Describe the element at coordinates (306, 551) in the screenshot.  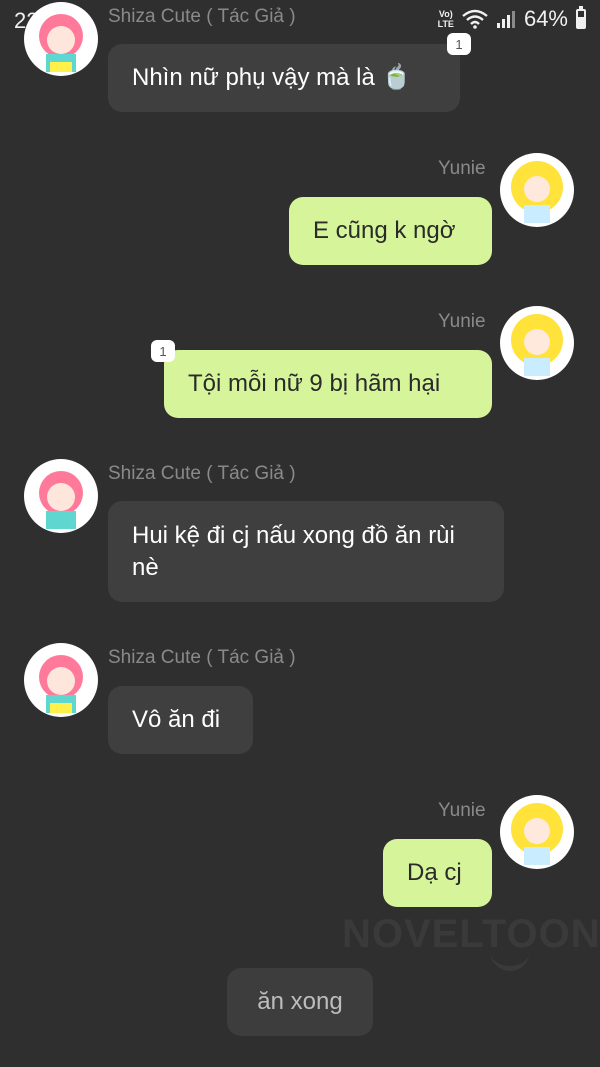
I see `message-bubble: Hui kệ đi cj nấu xong đồ ăn rùi nè` at that location.